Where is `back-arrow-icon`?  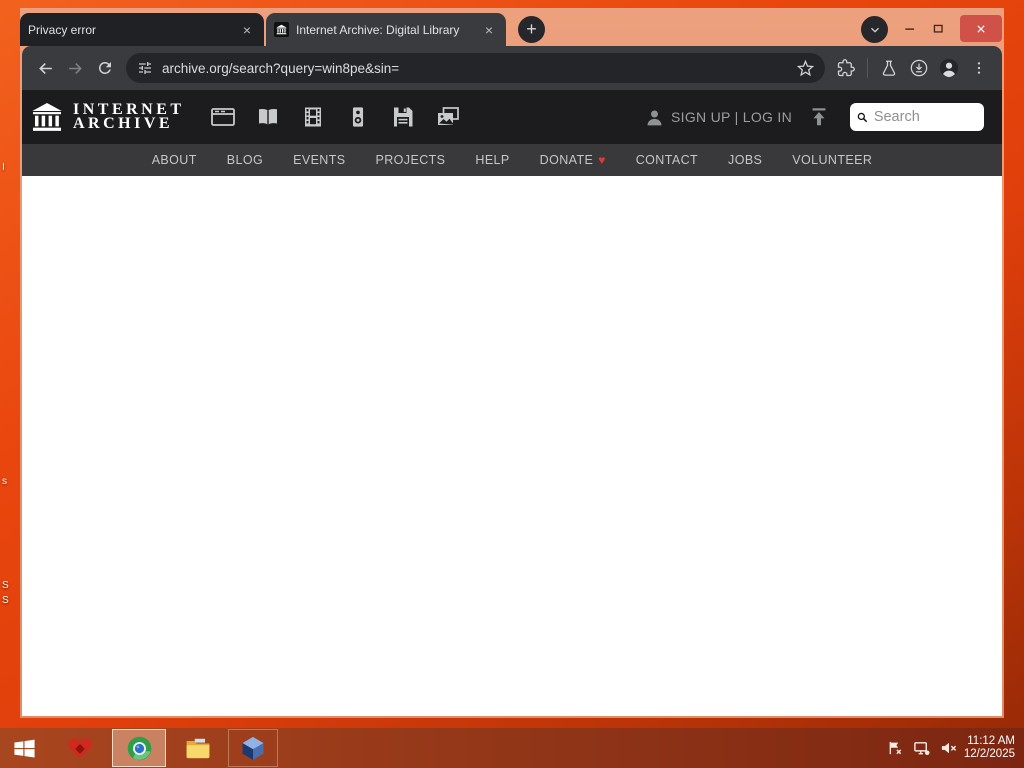
back-arrow-icon is located at coordinates (45, 68).